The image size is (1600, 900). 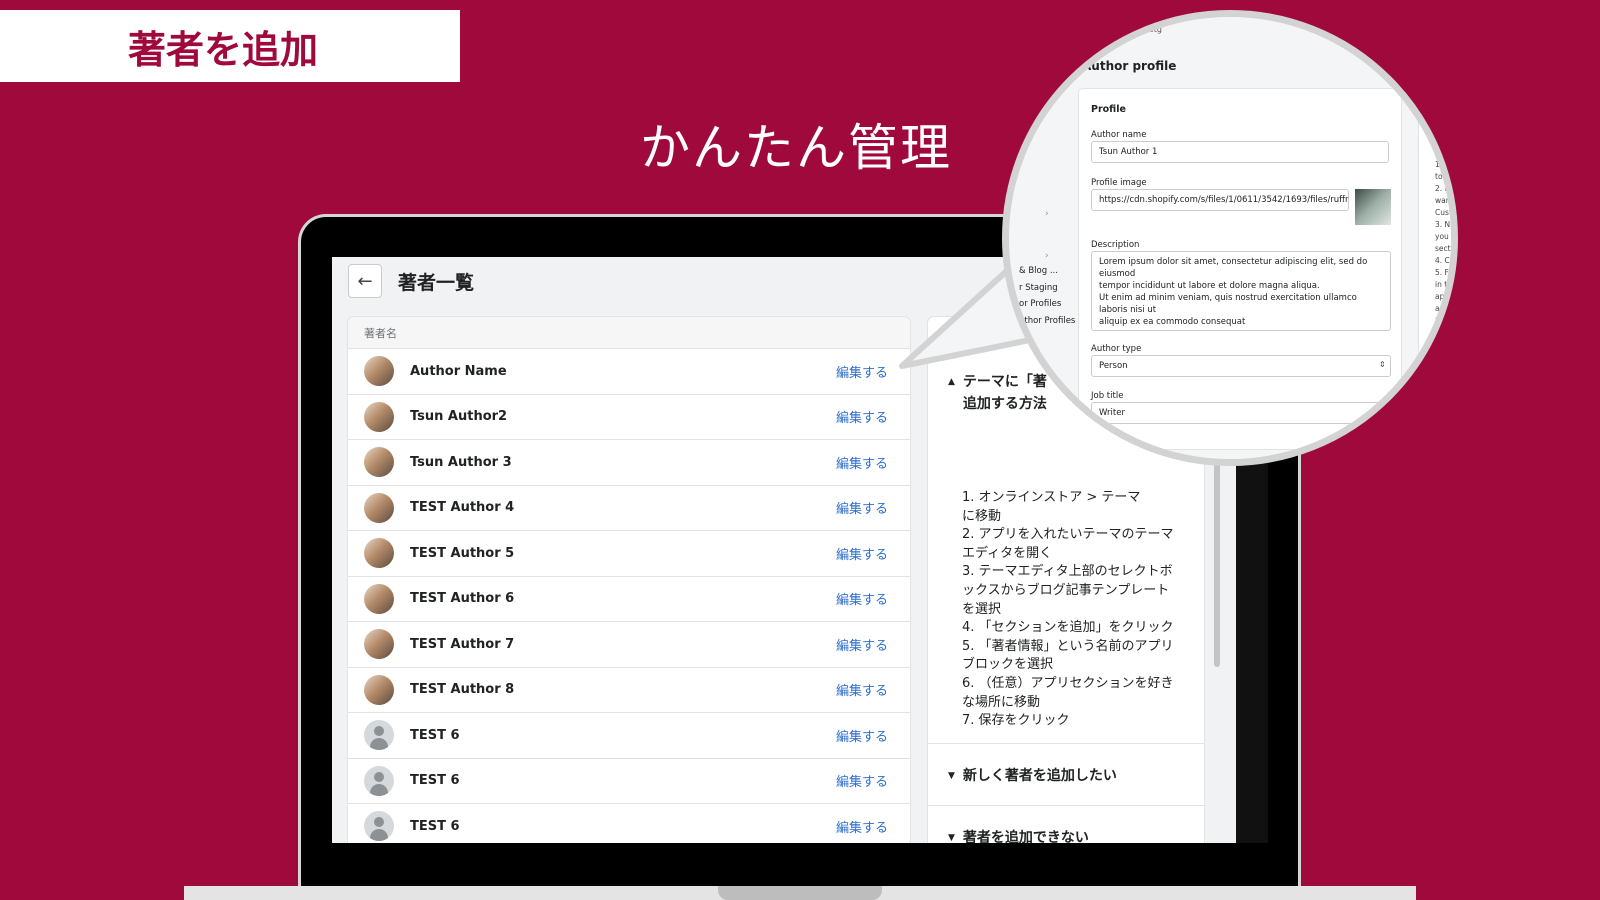 What do you see at coordinates (458, 371) in the screenshot?
I see `author-name: Author Name` at bounding box center [458, 371].